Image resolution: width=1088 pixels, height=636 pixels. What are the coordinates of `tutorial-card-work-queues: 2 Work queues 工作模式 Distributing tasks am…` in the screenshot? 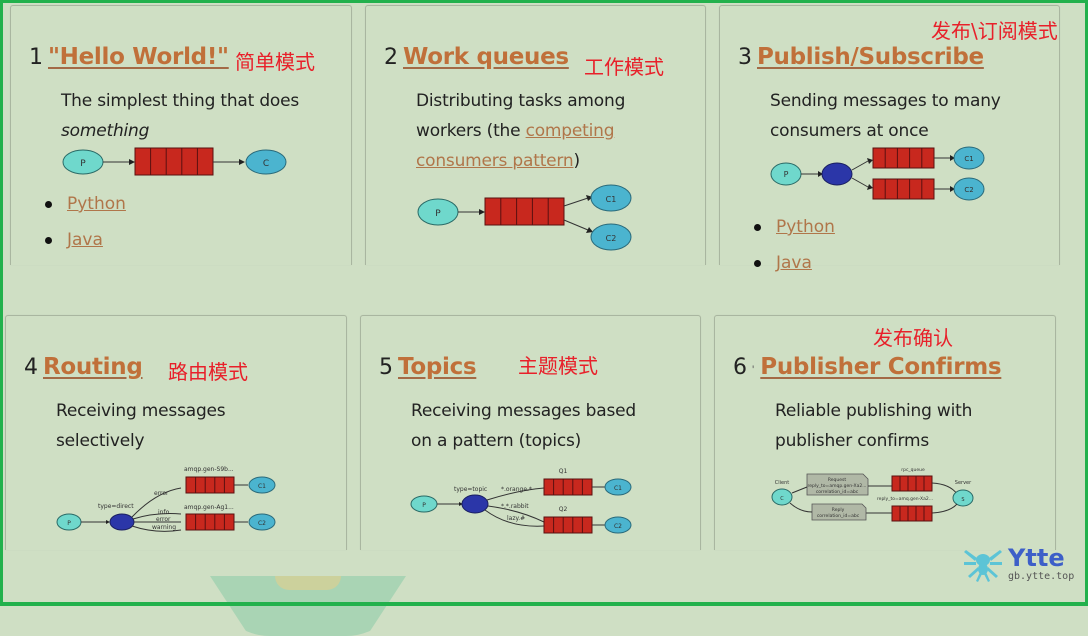 It's located at (535, 135).